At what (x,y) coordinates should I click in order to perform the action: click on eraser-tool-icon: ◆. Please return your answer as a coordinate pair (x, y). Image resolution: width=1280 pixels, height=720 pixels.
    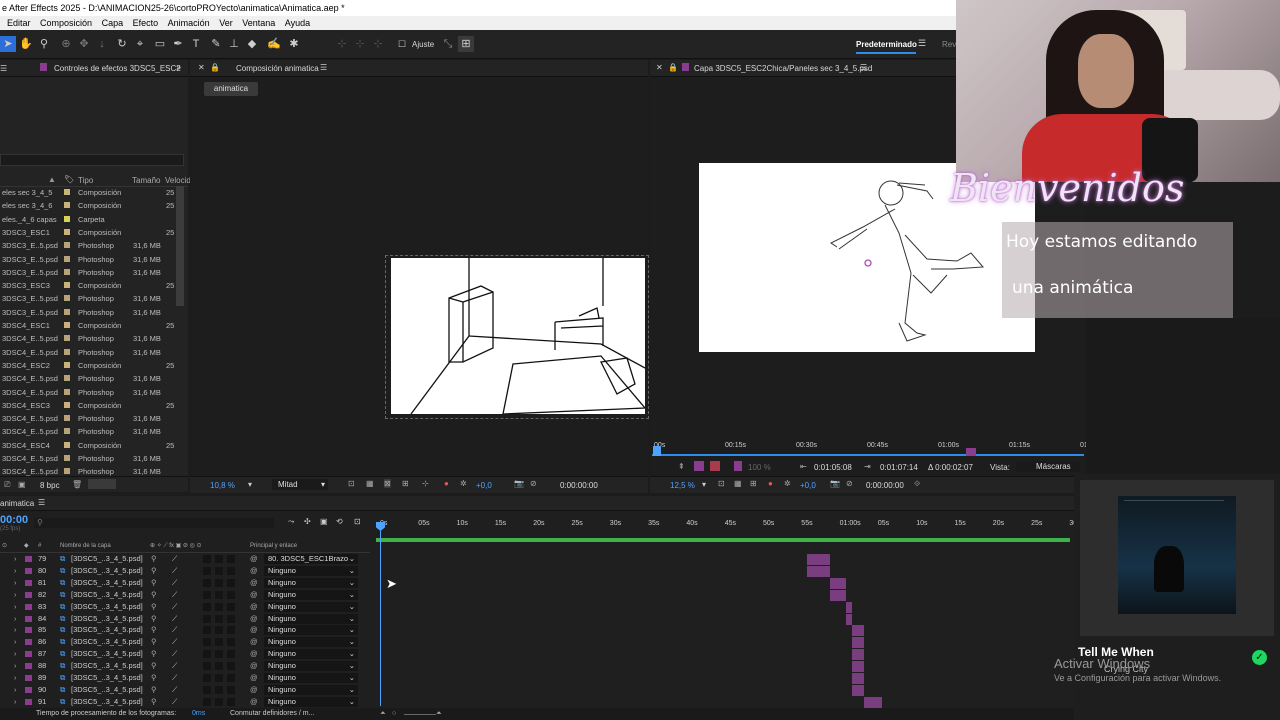
    Looking at the image, I should click on (252, 44).